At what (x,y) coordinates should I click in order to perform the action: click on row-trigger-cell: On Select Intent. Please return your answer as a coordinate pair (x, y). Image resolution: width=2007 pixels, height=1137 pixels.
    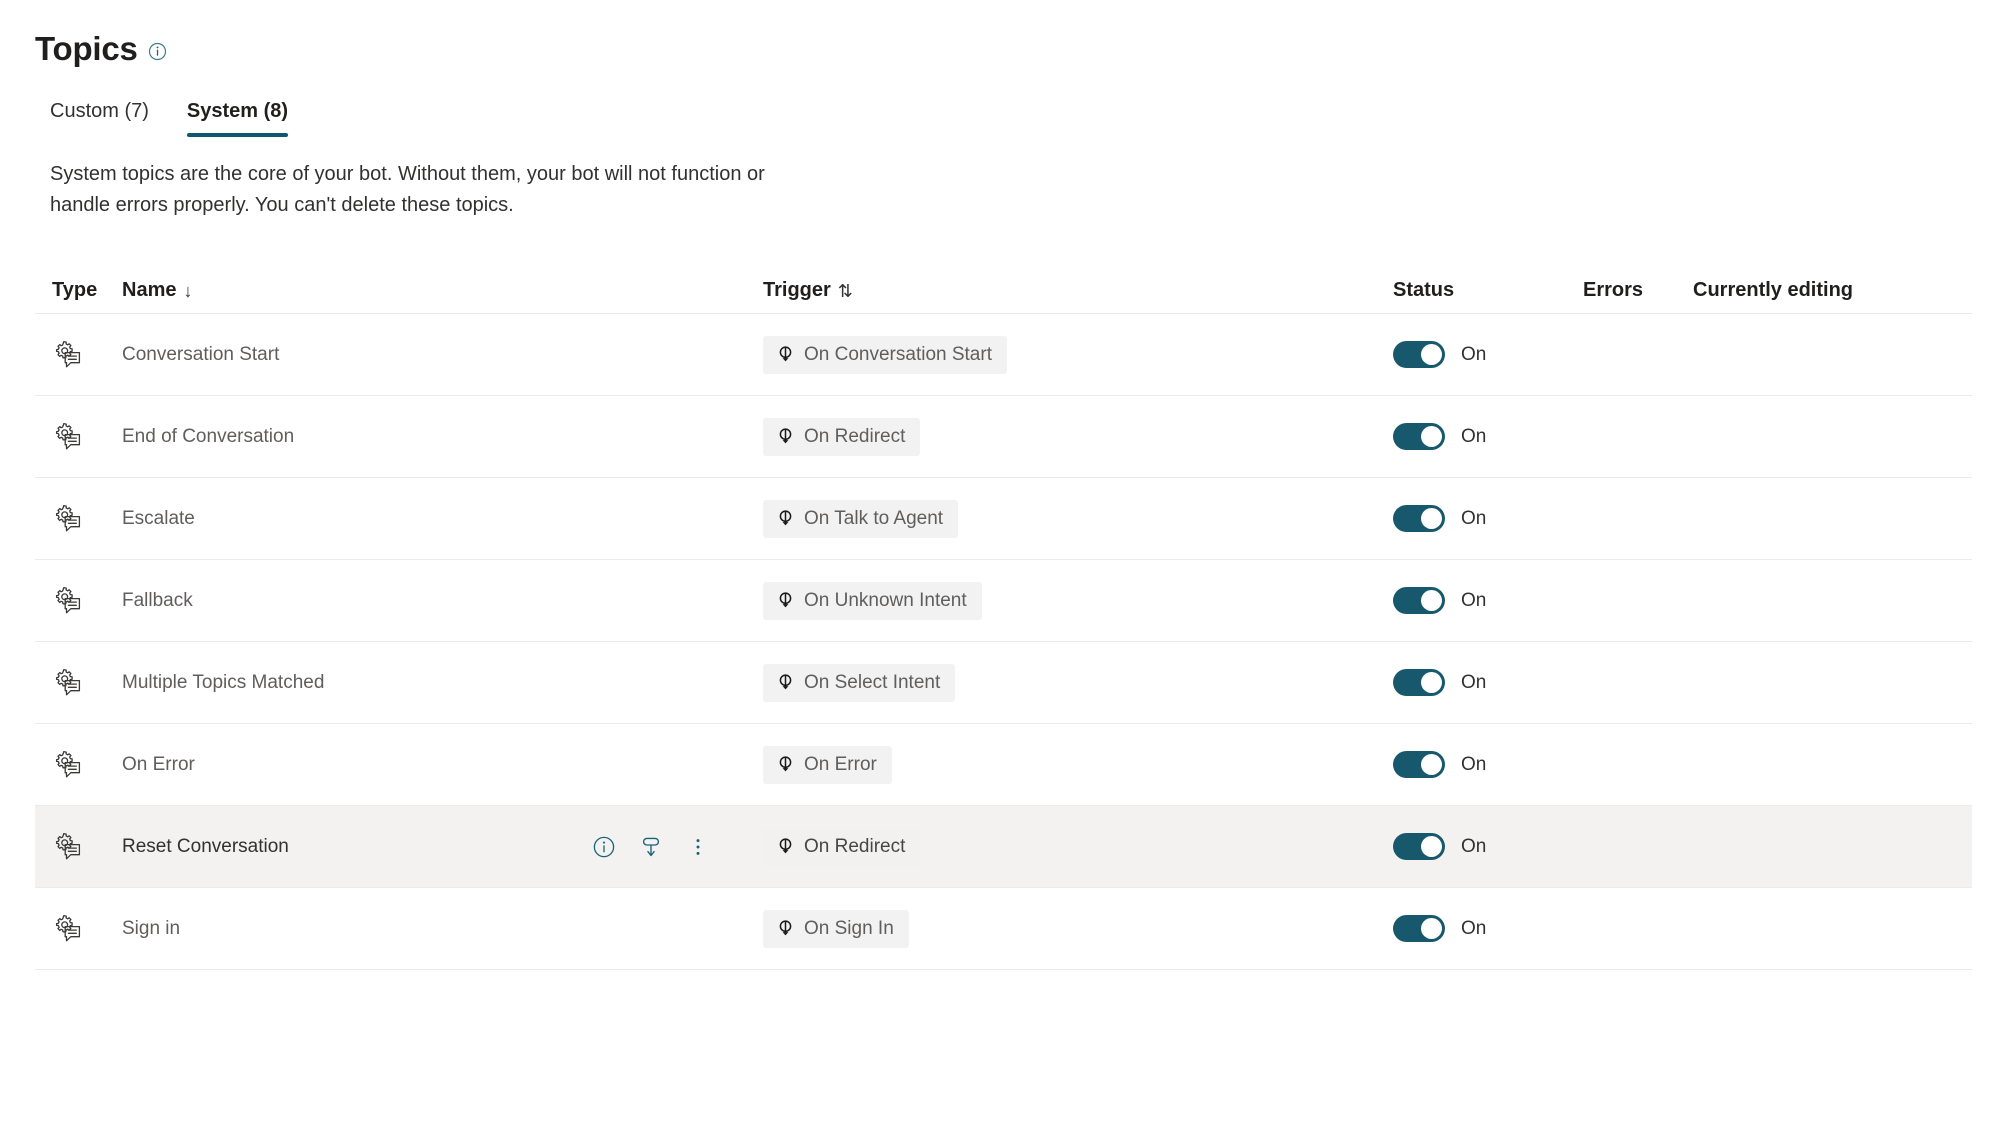
    Looking at the image, I should click on (1078, 682).